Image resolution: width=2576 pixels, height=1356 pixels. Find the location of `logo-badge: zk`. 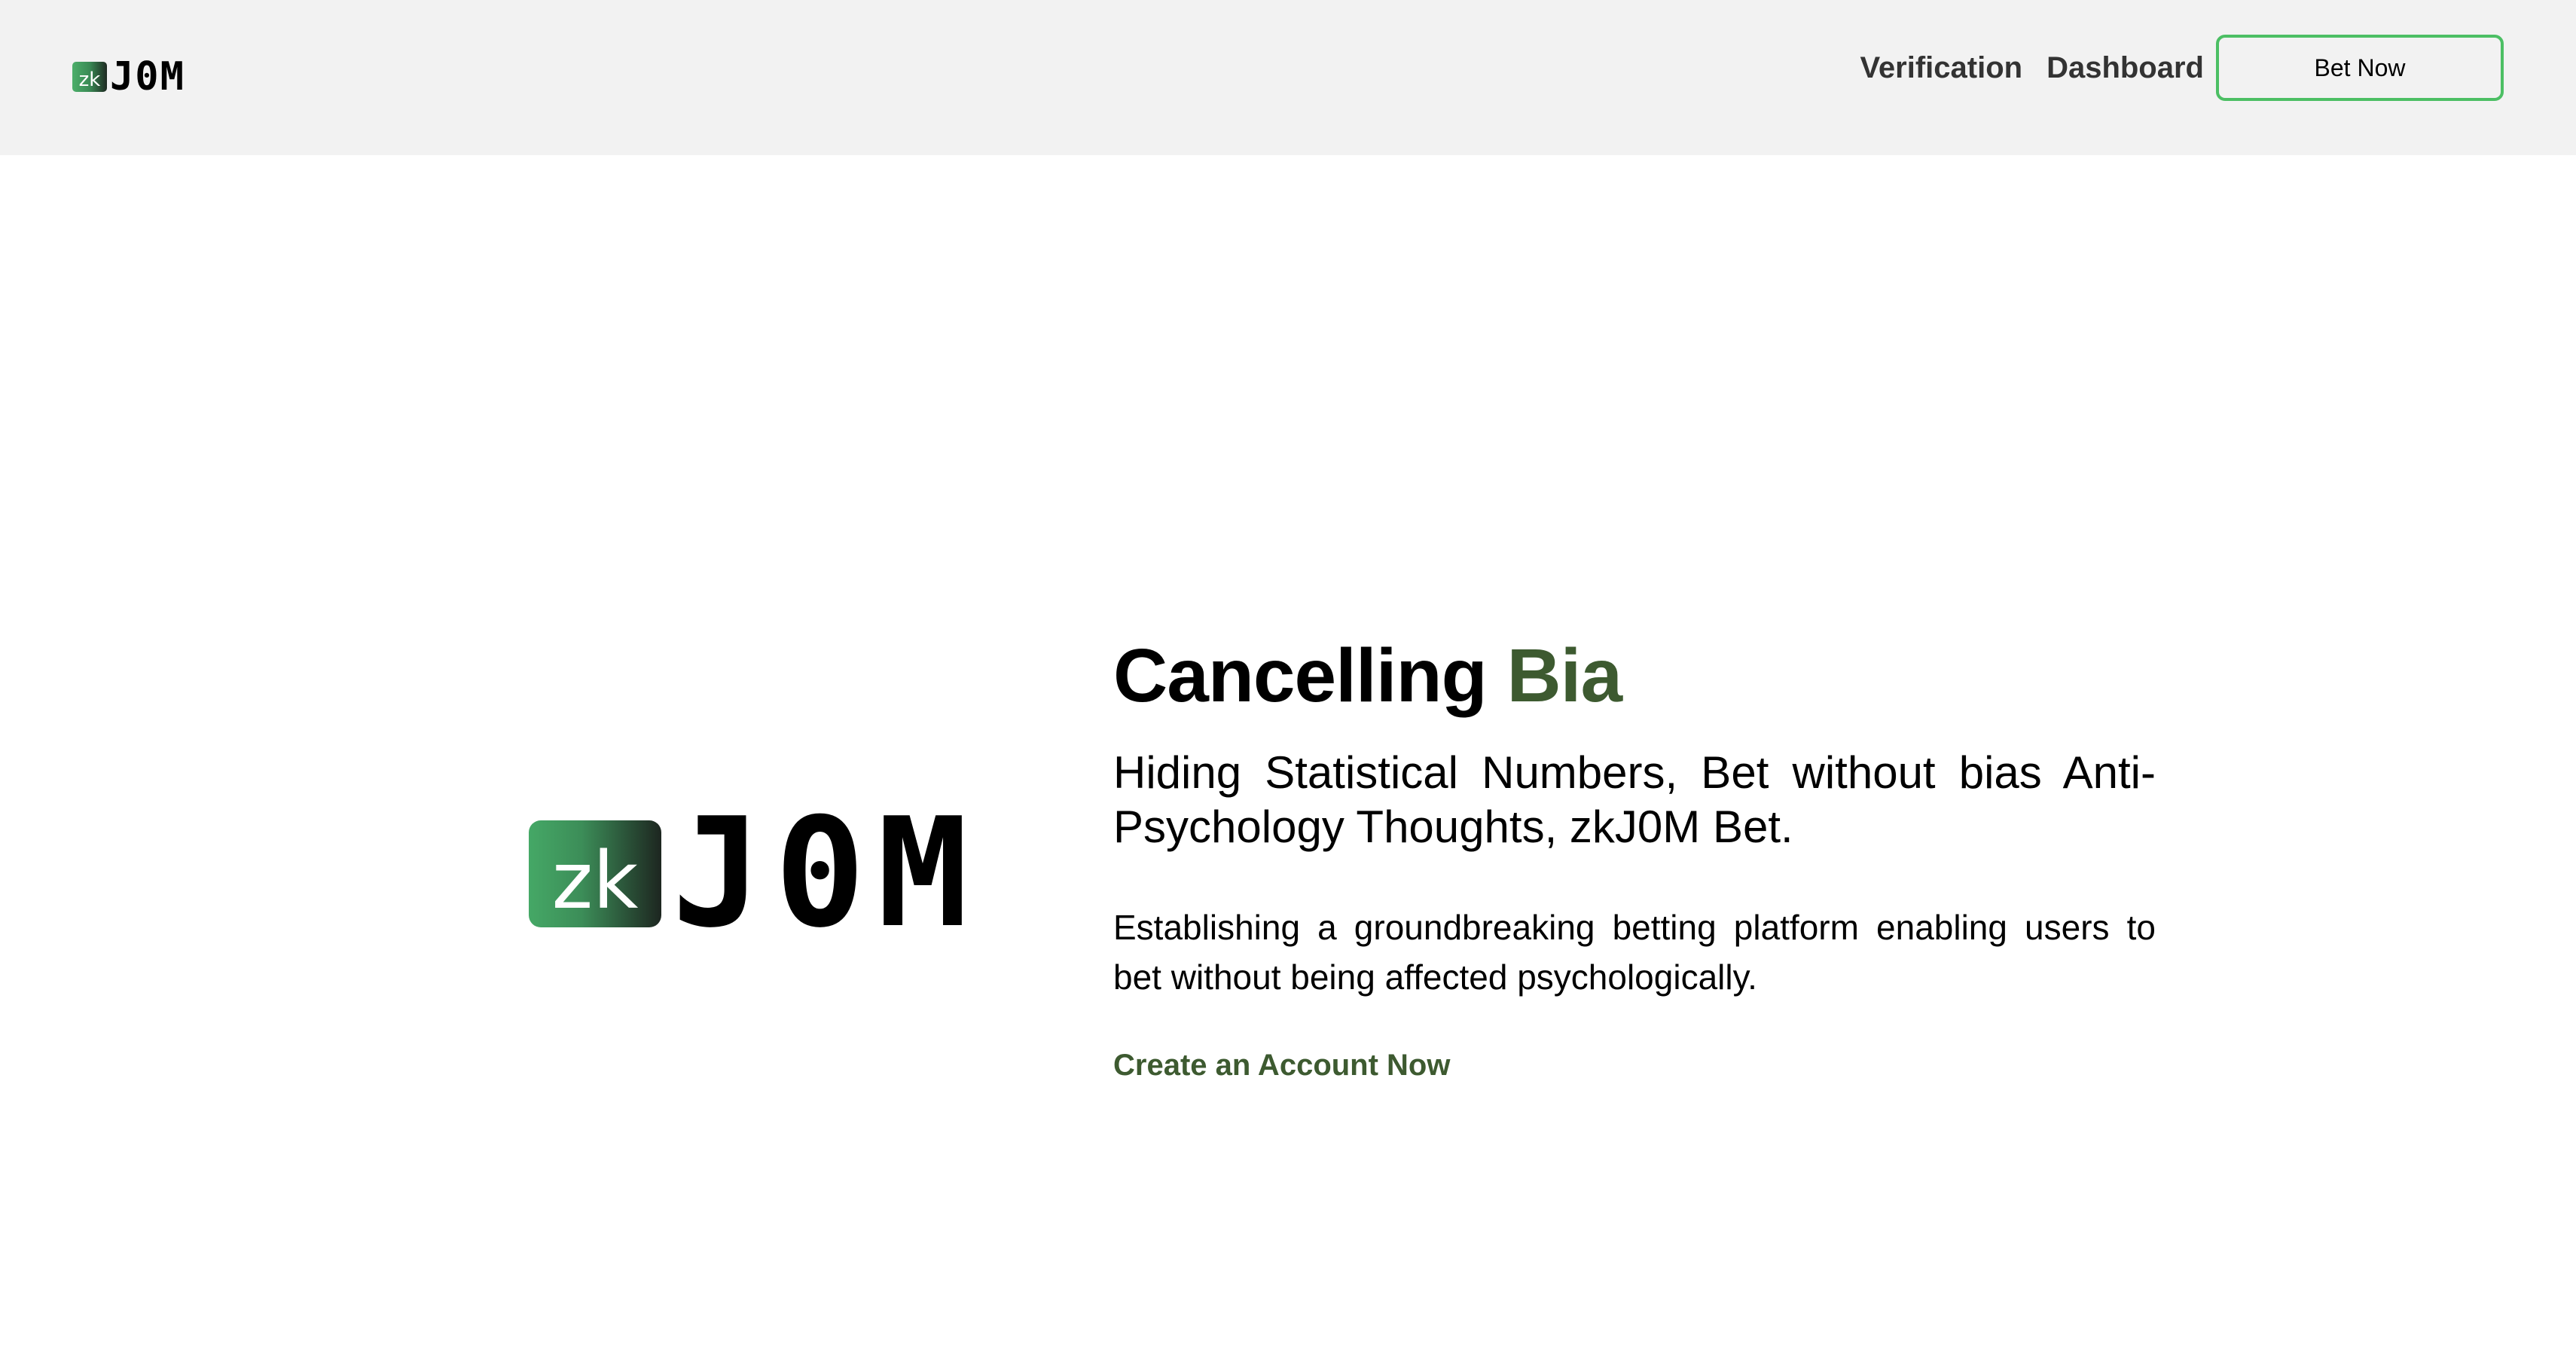

logo-badge: zk is located at coordinates (90, 77).